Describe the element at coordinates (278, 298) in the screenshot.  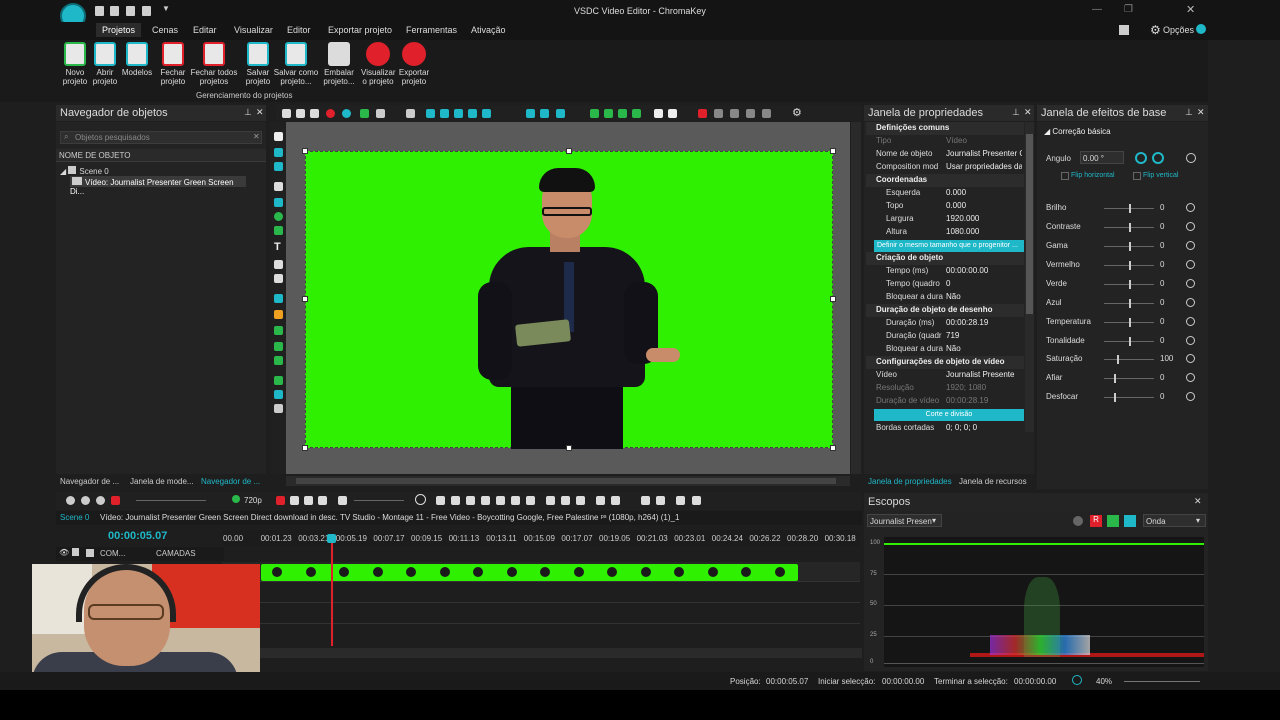
I see `chart-tool-icon` at that location.